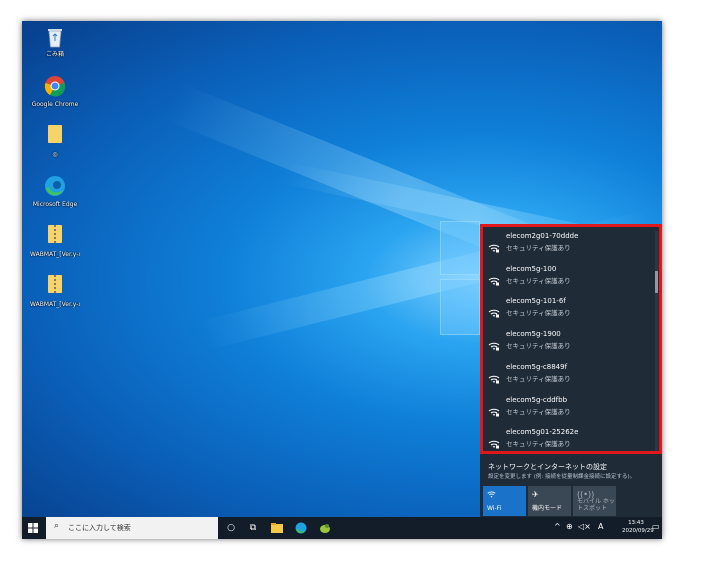 The image size is (703, 579). I want to click on taskbar-search-box: ⌕ ここに入力して検索, so click(132, 528).